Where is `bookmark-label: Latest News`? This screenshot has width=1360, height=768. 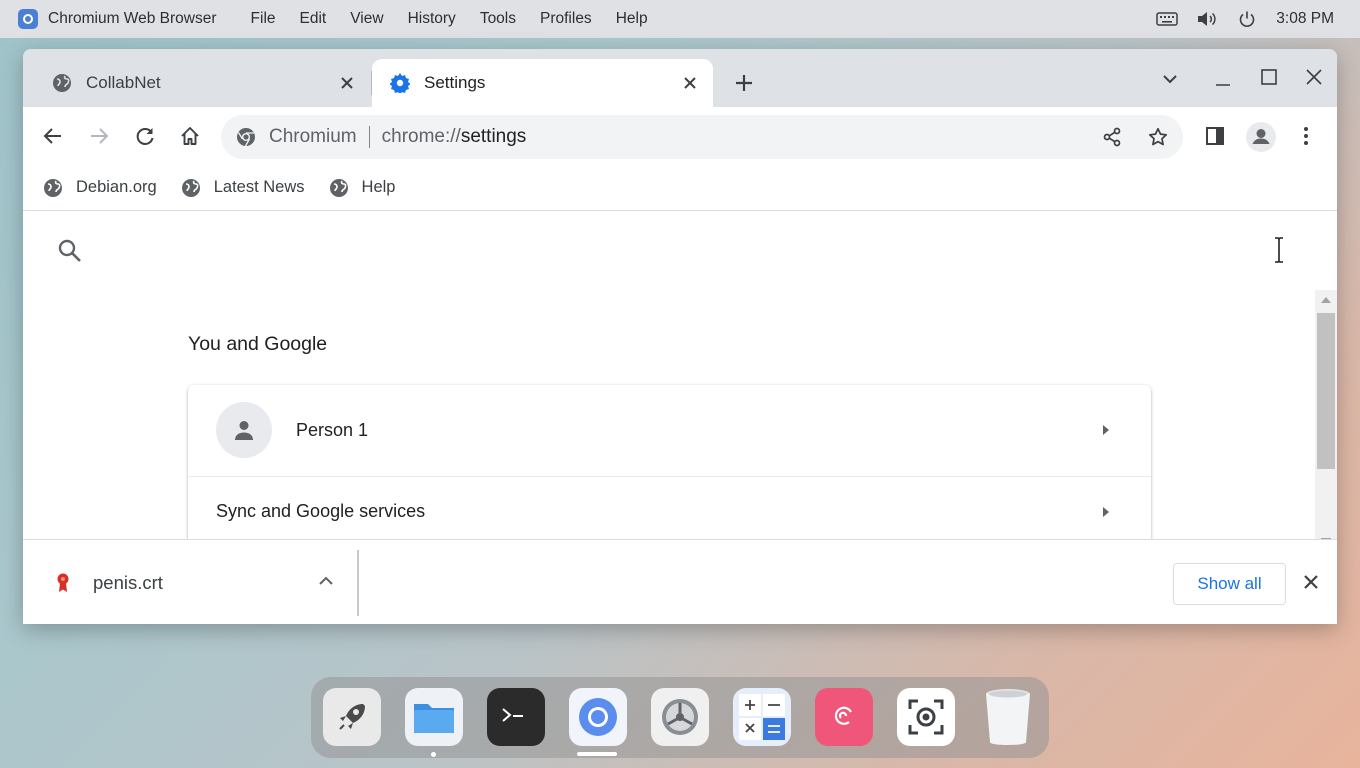
bookmark-label: Latest News is located at coordinates (259, 187).